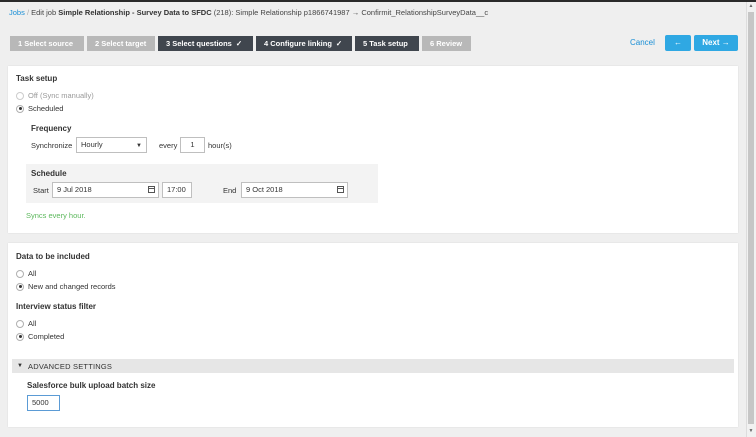 This screenshot has width=756, height=437. Describe the element at coordinates (642, 42) in the screenshot. I see `cancel-link: Cancel` at that location.